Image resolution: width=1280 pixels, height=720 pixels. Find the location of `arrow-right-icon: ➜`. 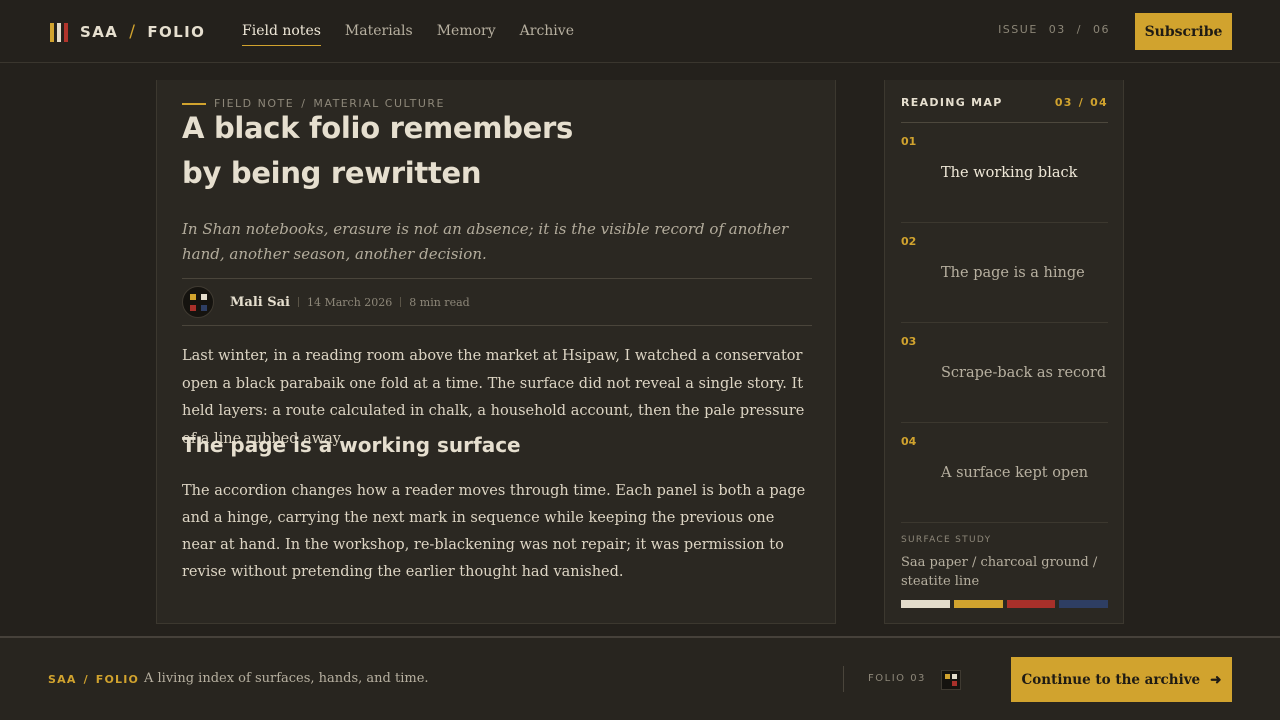

arrow-right-icon: ➜ is located at coordinates (1216, 679).